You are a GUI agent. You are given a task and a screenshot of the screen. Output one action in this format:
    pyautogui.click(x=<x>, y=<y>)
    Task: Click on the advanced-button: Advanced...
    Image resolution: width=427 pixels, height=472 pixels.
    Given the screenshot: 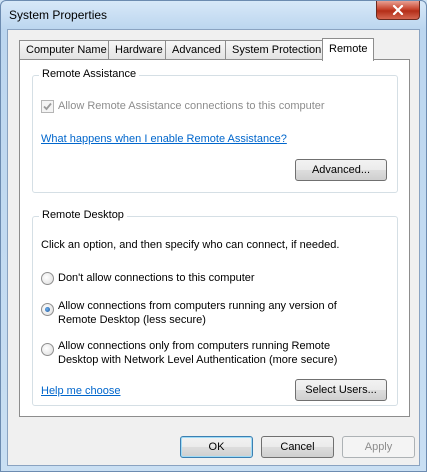 What is the action you would take?
    pyautogui.click(x=341, y=170)
    